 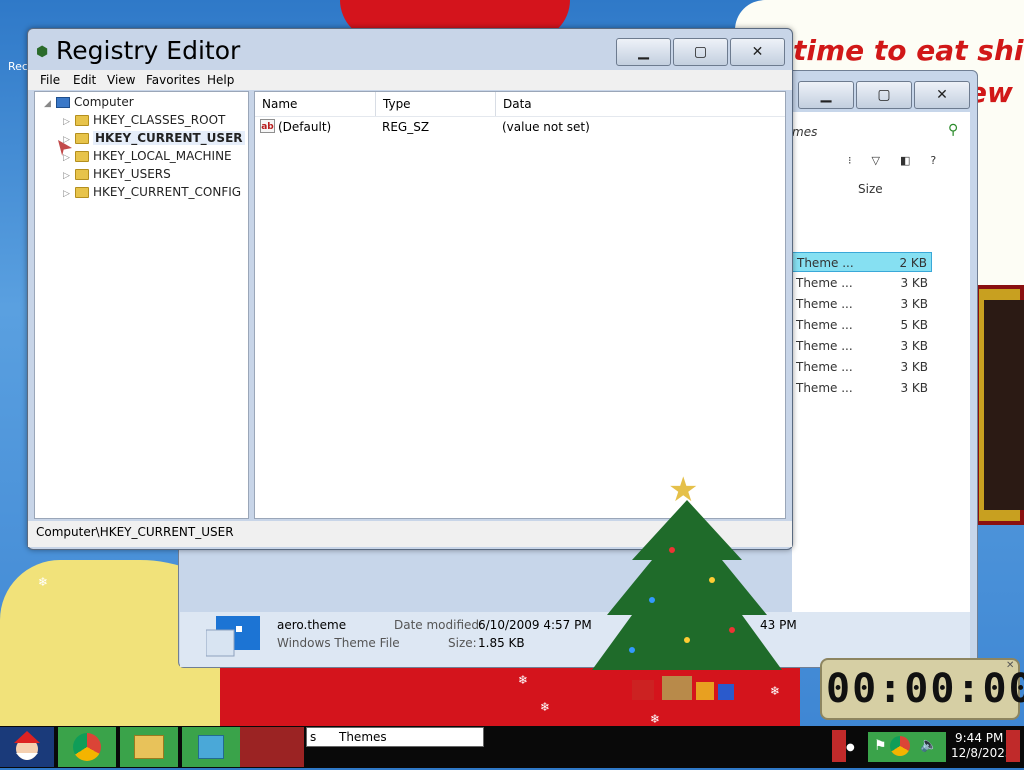 I want to click on start-button, so click(x=27, y=747).